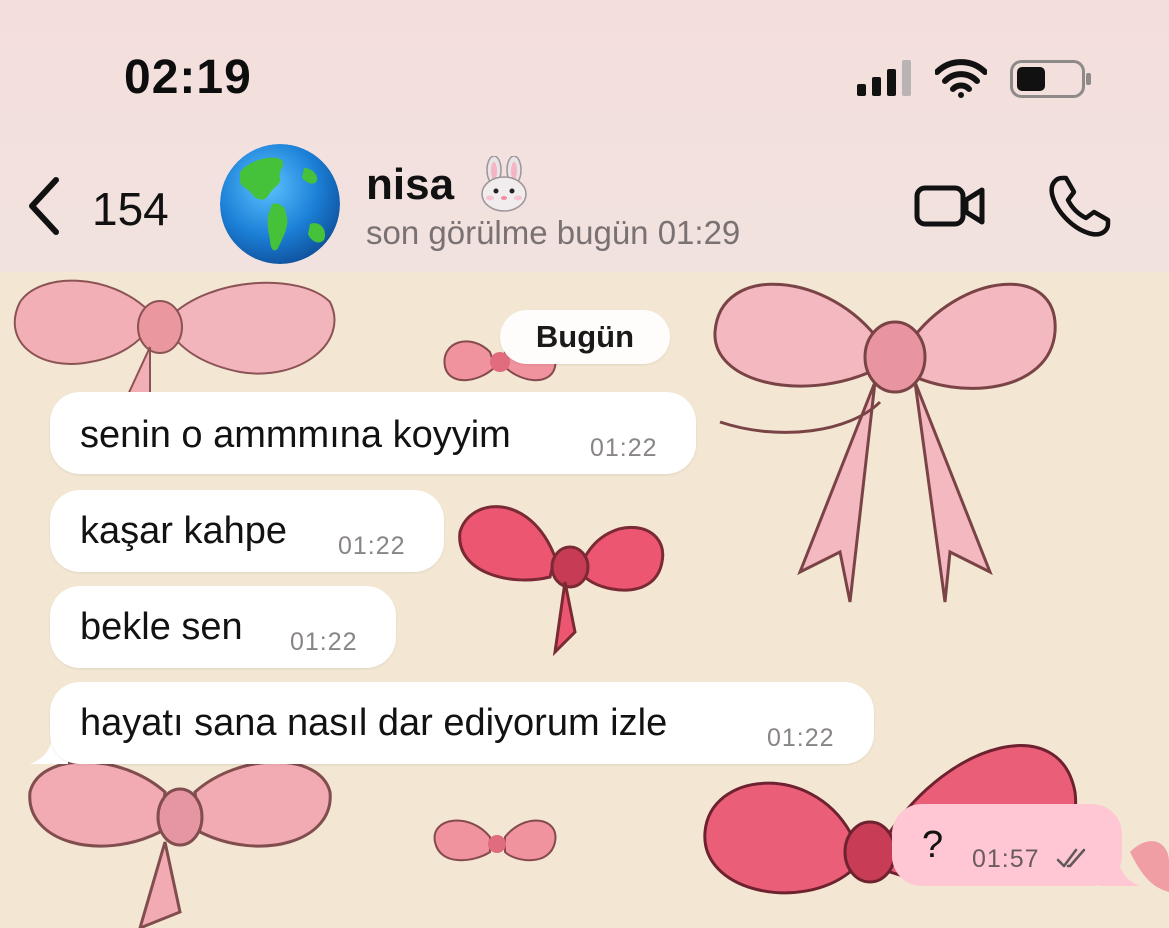 The image size is (1169, 928). I want to click on battery-icon, so click(1050, 79).